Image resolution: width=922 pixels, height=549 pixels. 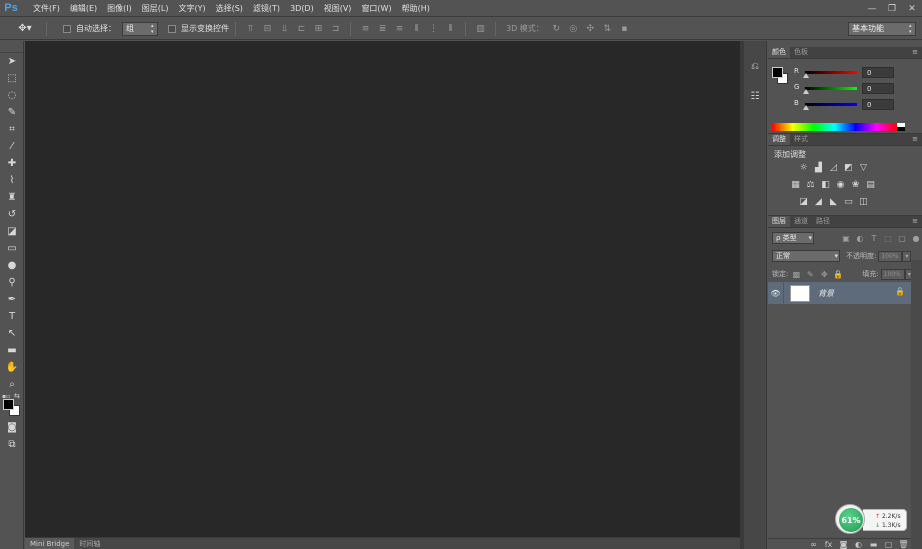 I want to click on align-left-icon: ⊏, so click(x=301, y=29).